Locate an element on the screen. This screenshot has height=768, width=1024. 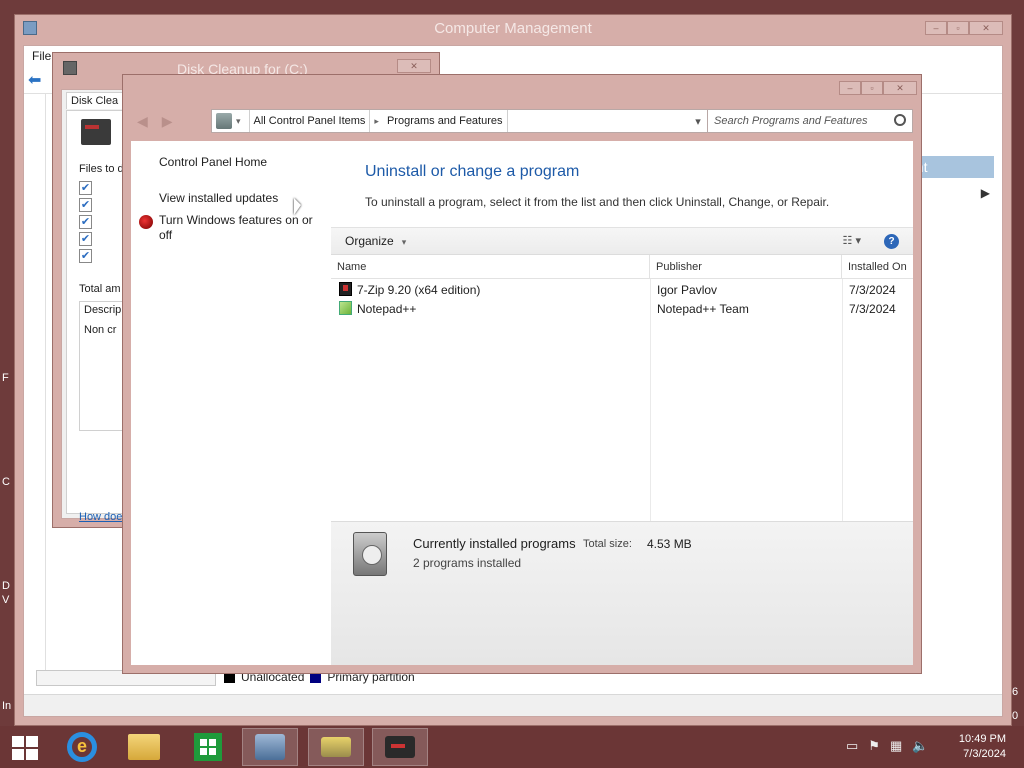
taskbar-disk-cleanup is located at coordinates (336, 747).